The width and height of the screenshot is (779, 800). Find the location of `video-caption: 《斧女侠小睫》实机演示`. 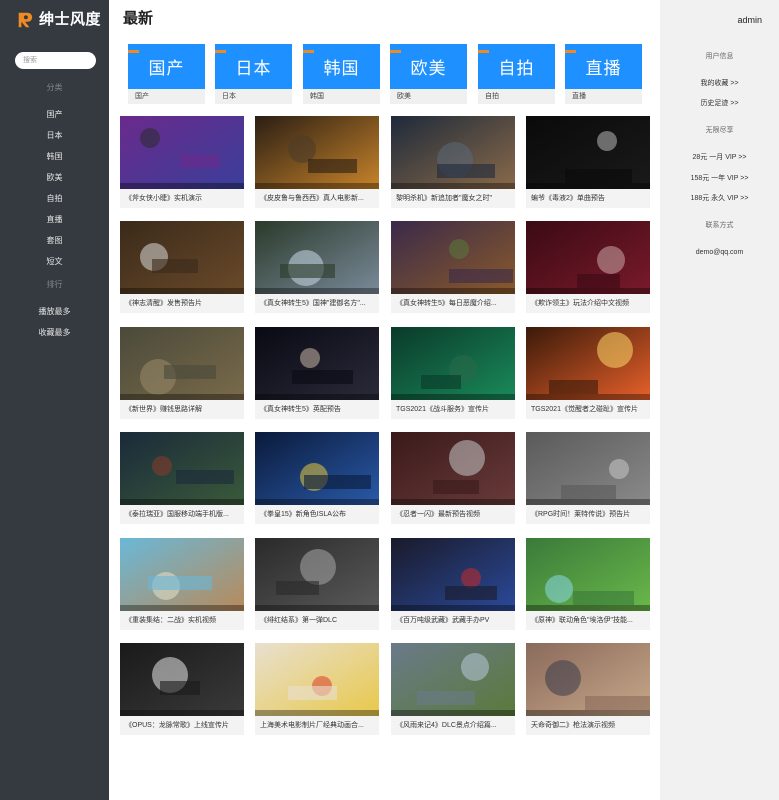

video-caption: 《斧女侠小睫》实机演示 is located at coordinates (183, 198).